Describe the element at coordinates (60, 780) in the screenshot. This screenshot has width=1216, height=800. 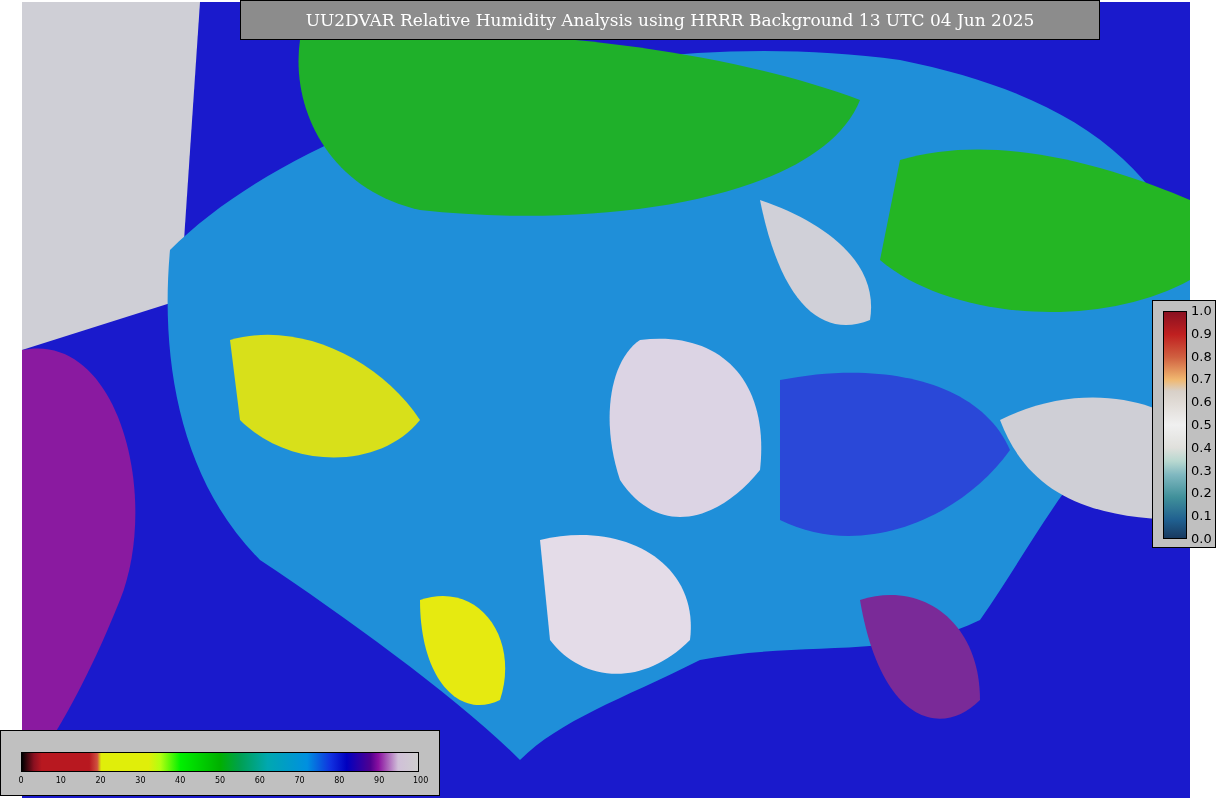
I see `tick-label: 10` at that location.